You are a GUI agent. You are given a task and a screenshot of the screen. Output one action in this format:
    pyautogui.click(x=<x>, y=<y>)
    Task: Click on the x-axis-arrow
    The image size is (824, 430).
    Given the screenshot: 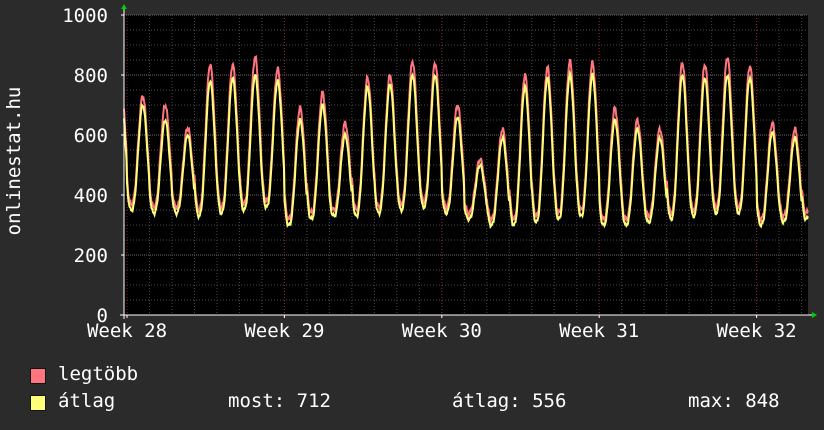 What is the action you would take?
    pyautogui.click(x=814, y=315)
    